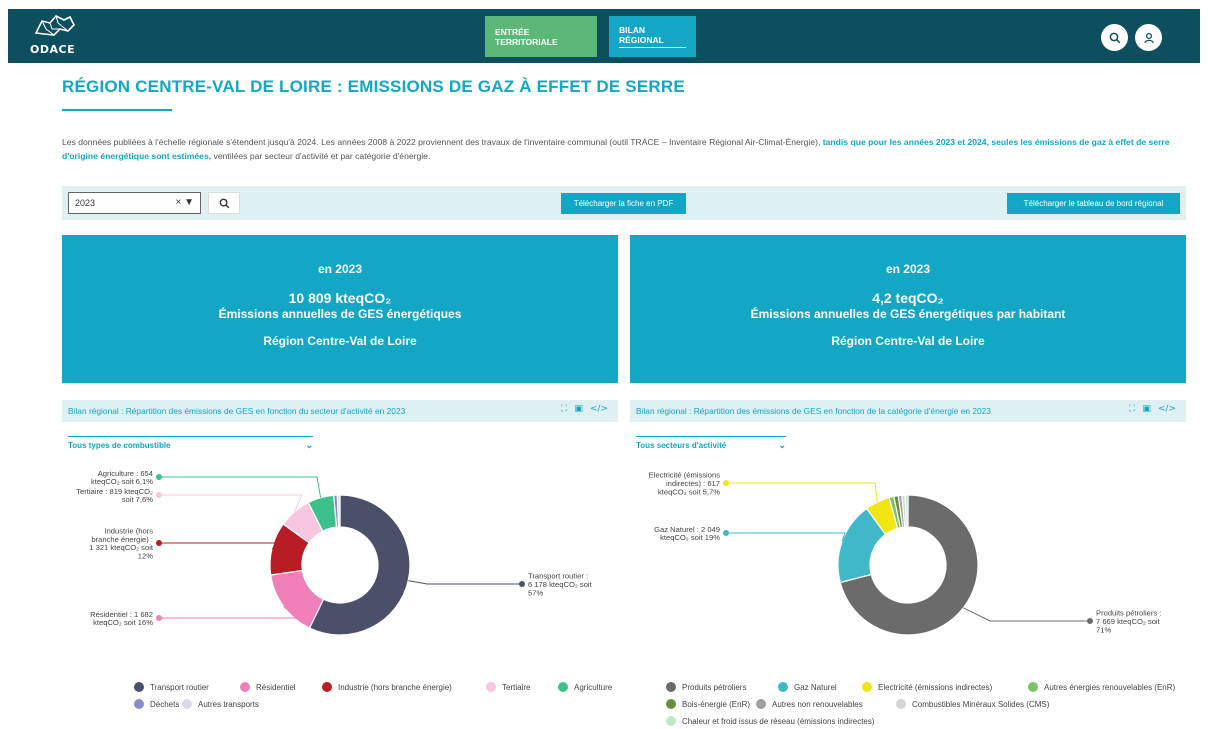  What do you see at coordinates (652, 36) in the screenshot?
I see `nav-bilan-regional: BILAN RÉGIONAL` at bounding box center [652, 36].